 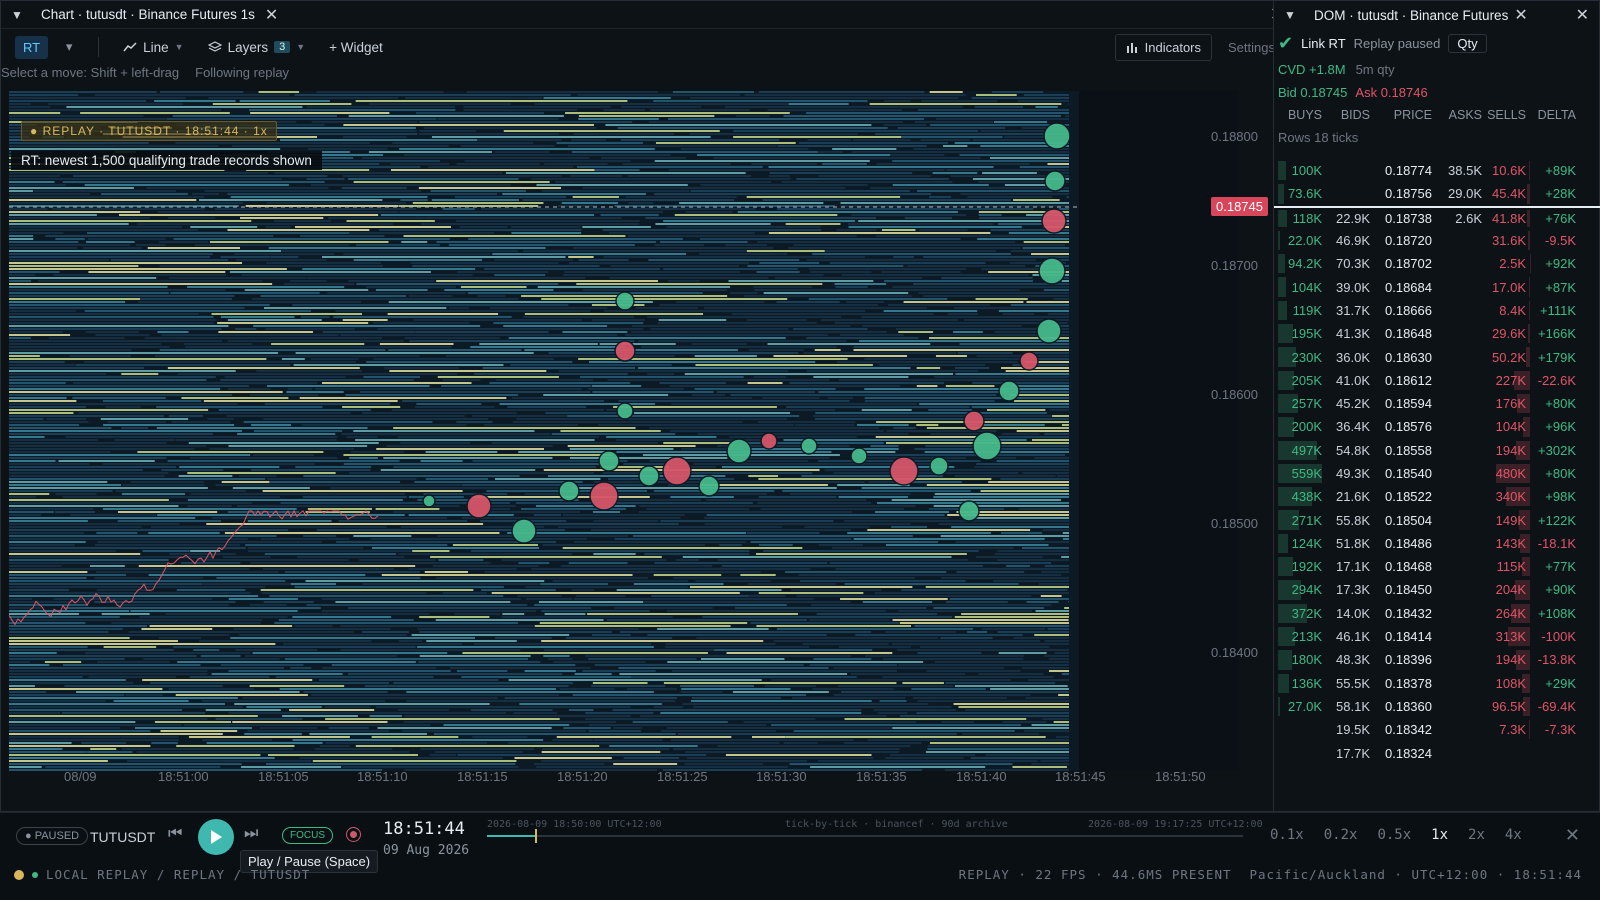 I want to click on replay-close-icon: ✕, so click(x=1572, y=835).